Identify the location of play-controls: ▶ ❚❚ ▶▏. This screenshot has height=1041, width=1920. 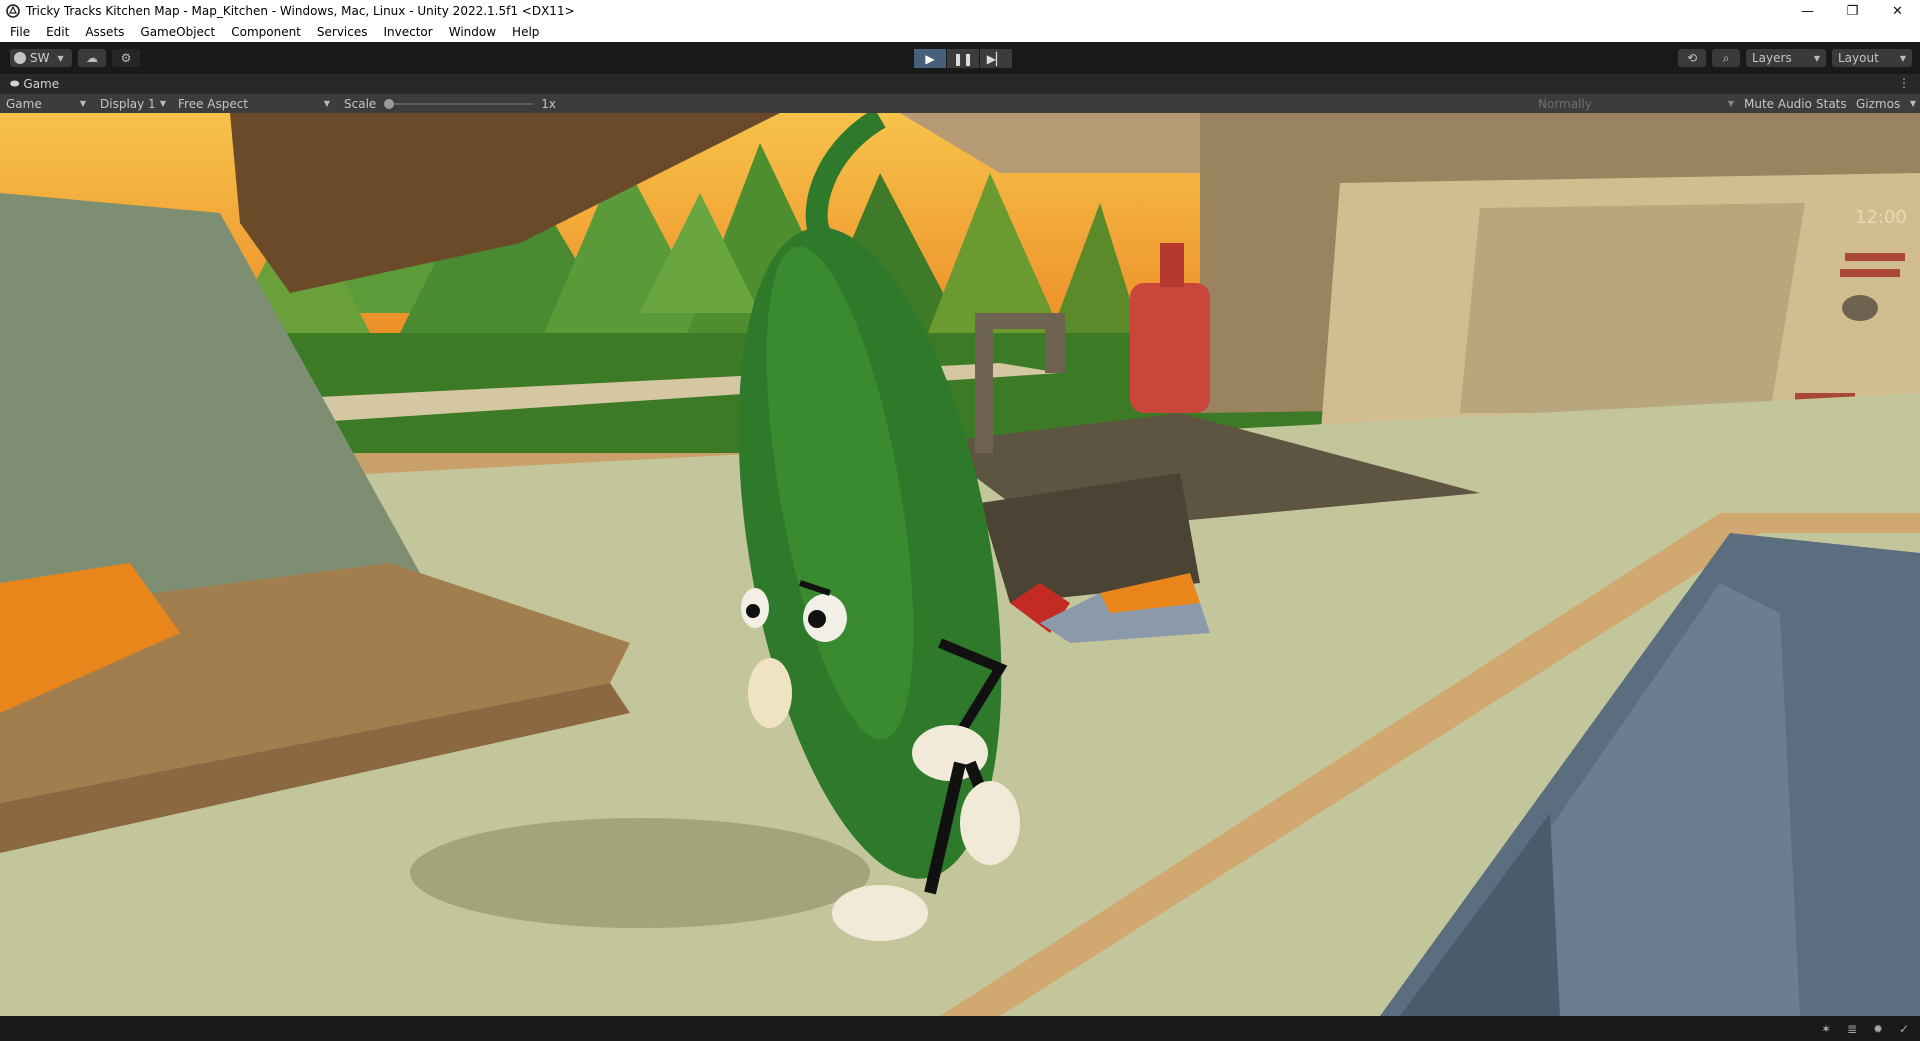
(963, 58).